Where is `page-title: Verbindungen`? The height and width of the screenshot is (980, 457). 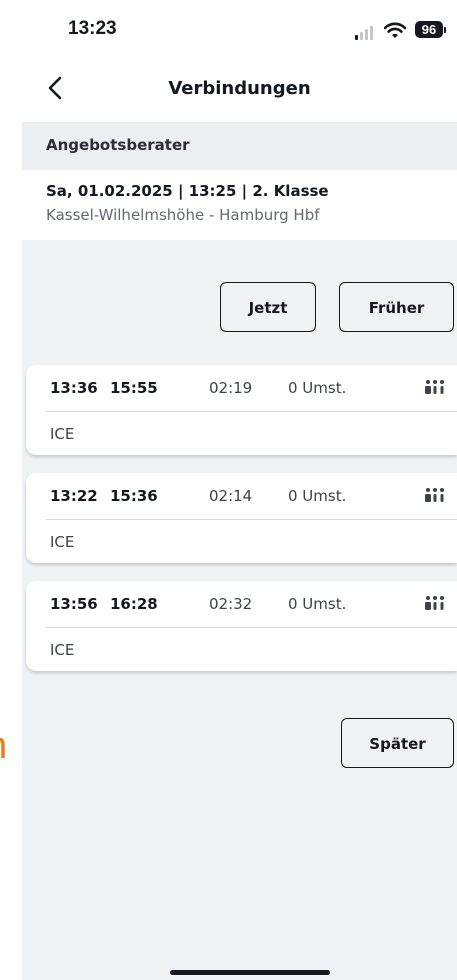
page-title: Verbindungen is located at coordinates (239, 88).